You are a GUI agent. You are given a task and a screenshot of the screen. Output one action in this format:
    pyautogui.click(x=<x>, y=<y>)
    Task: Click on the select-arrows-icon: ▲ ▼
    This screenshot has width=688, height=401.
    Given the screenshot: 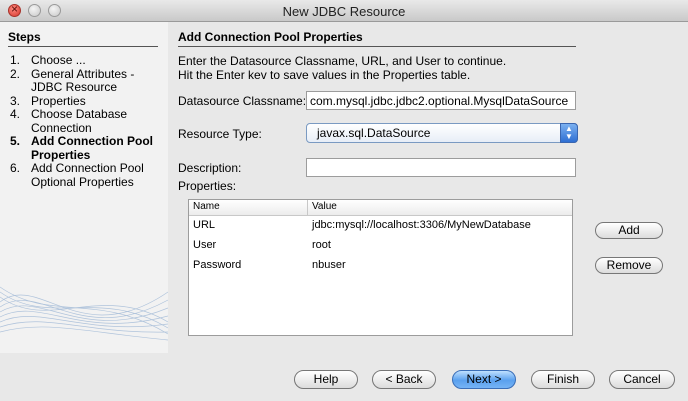 What is the action you would take?
    pyautogui.click(x=569, y=133)
    